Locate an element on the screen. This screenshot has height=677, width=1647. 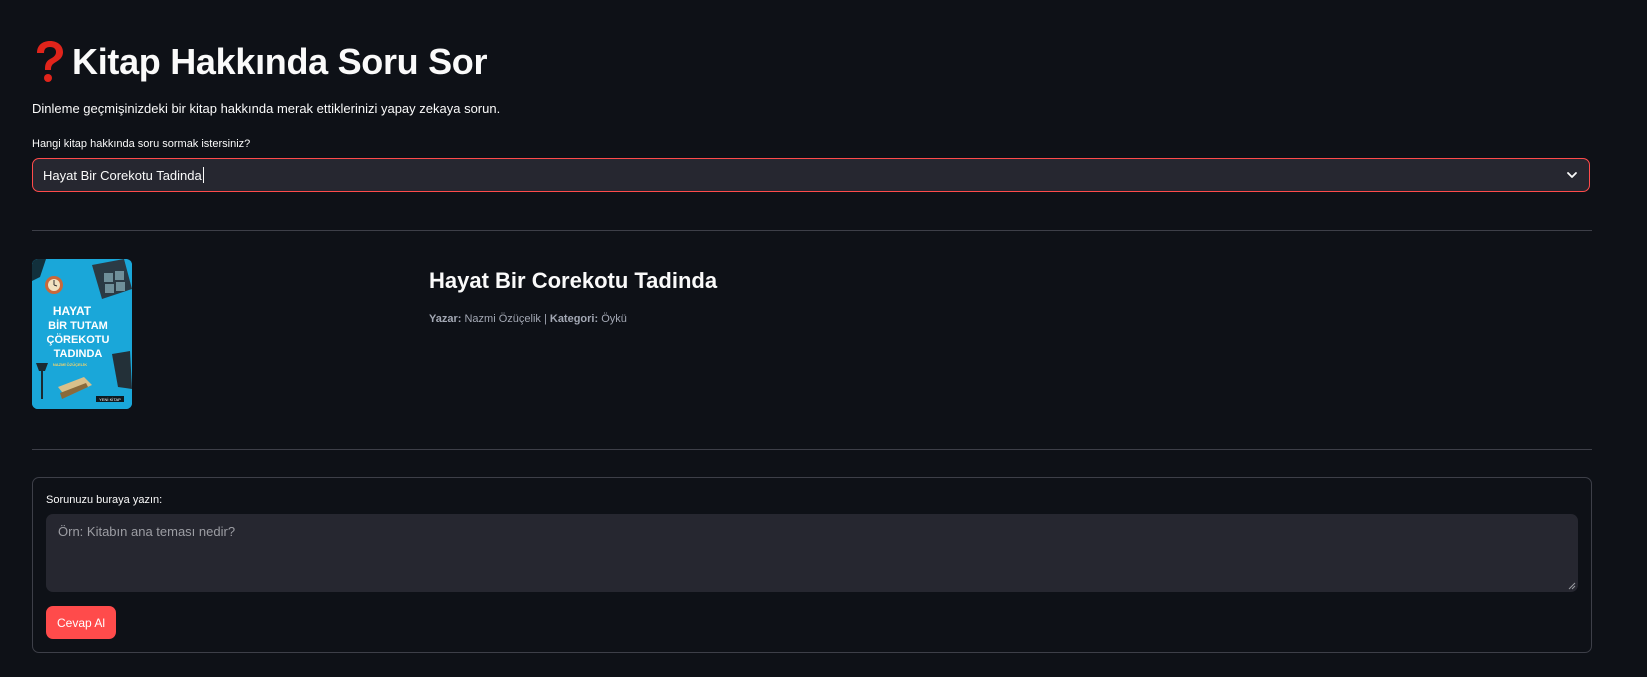
get-answer-button: Cevap Al is located at coordinates (81, 622).